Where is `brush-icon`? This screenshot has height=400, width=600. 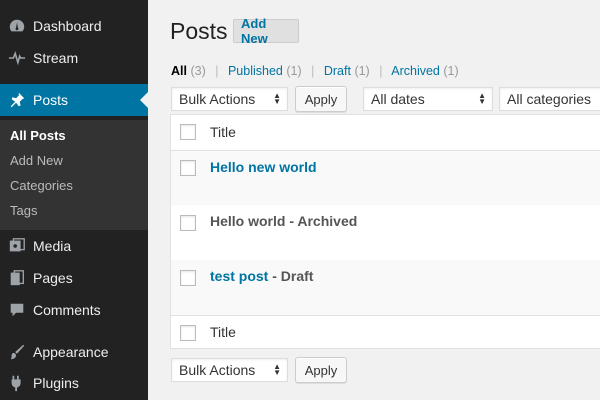
brush-icon is located at coordinates (17, 352).